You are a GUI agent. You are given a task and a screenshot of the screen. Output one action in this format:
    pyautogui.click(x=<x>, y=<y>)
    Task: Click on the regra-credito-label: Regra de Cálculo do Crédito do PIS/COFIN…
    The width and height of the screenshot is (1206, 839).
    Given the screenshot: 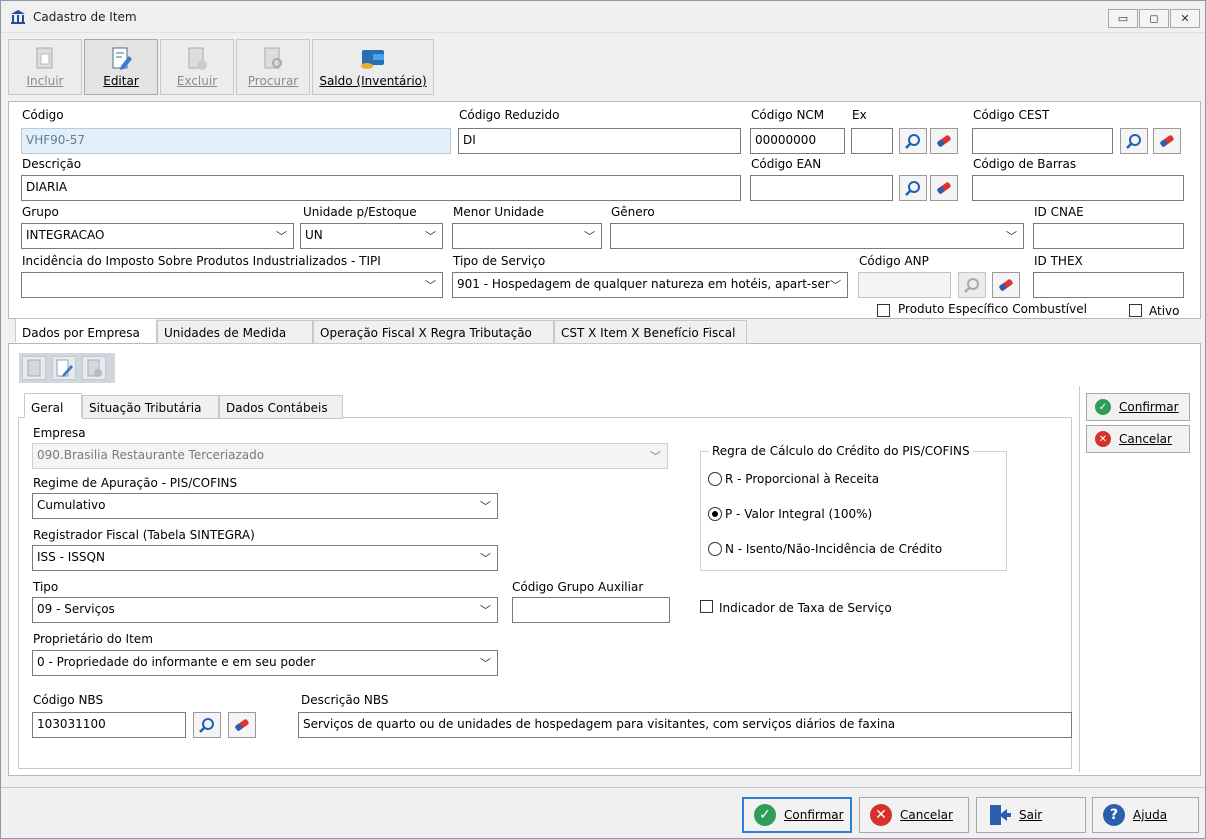 What is the action you would take?
    pyautogui.click(x=841, y=451)
    